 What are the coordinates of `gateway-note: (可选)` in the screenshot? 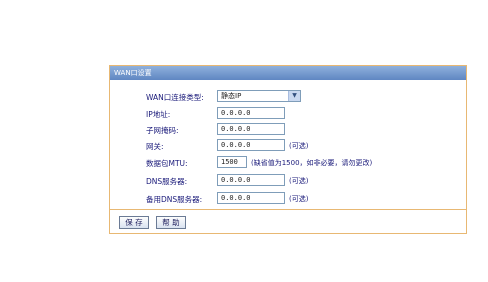 It's located at (299, 146).